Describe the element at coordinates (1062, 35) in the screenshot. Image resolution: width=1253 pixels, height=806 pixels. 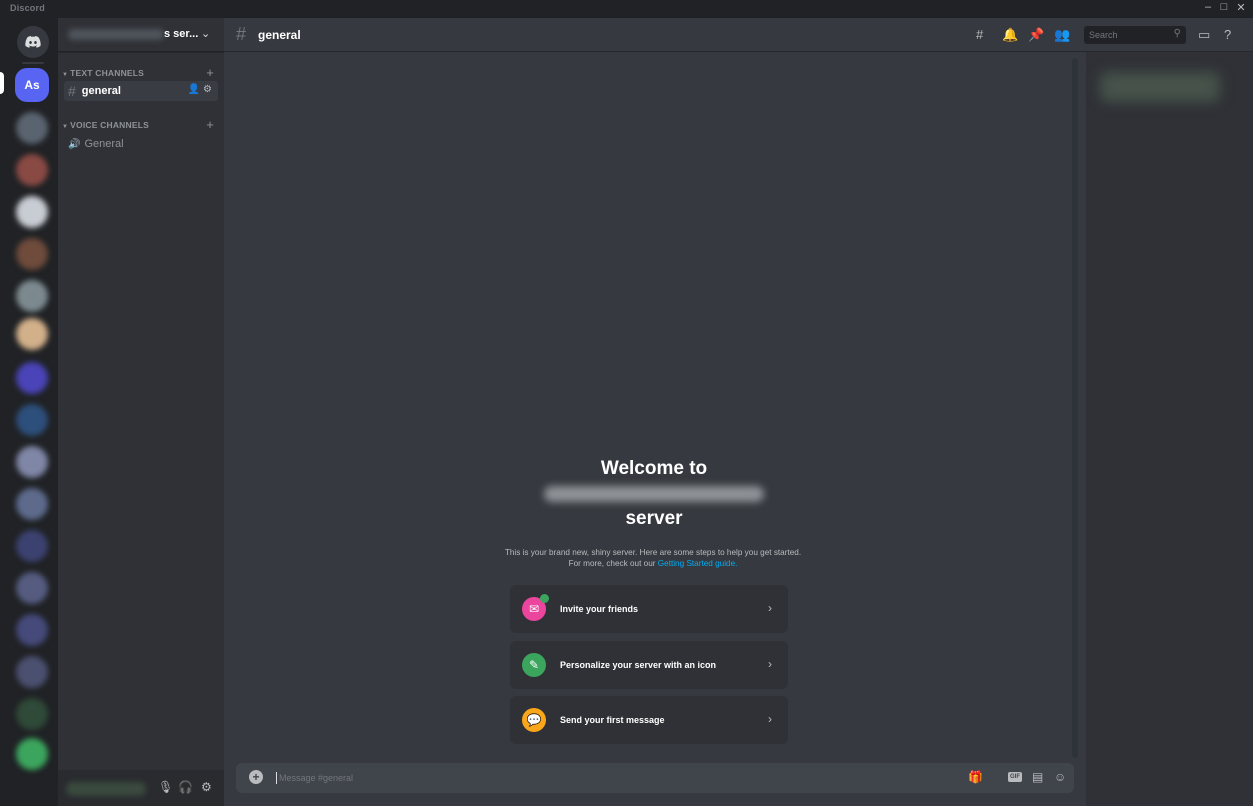
I see `members-icon: 👥` at that location.